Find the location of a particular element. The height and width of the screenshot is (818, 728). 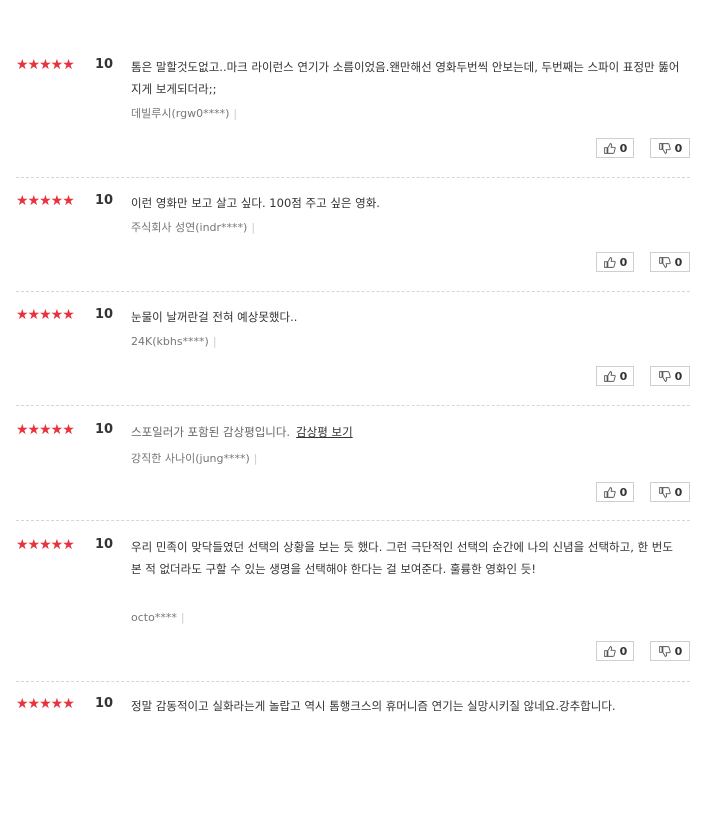

review-author: octo**** | is located at coordinates (158, 618).